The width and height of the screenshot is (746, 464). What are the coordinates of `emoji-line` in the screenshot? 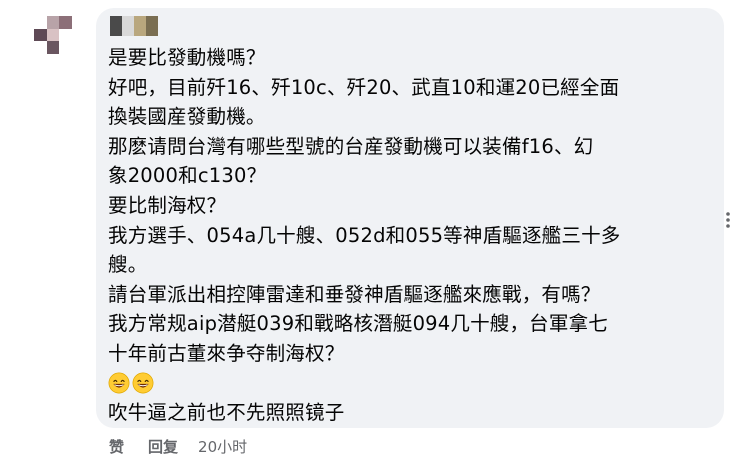 It's located at (408, 384).